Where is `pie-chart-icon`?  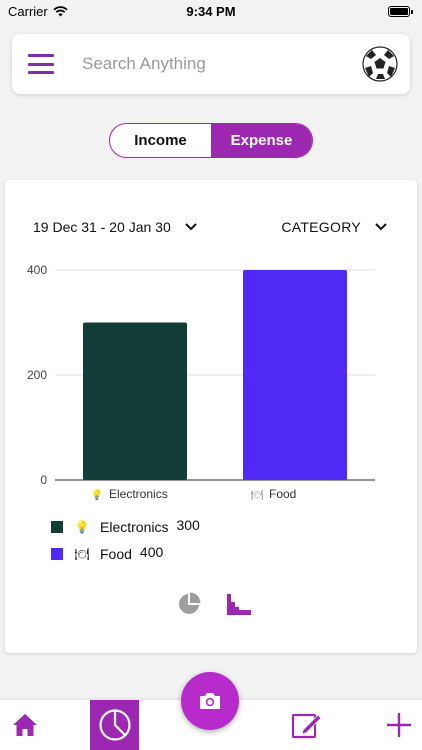 pie-chart-icon is located at coordinates (190, 603).